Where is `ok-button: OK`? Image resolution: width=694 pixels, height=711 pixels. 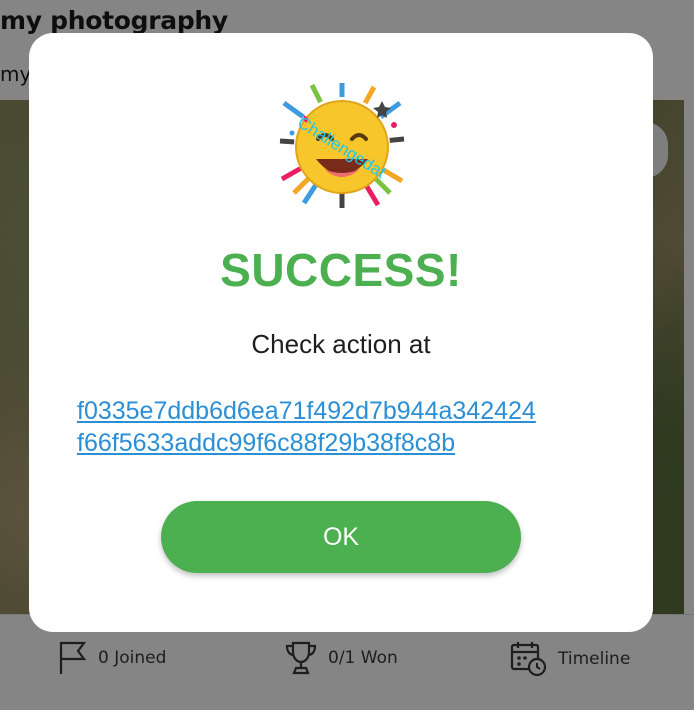 ok-button: OK is located at coordinates (341, 537).